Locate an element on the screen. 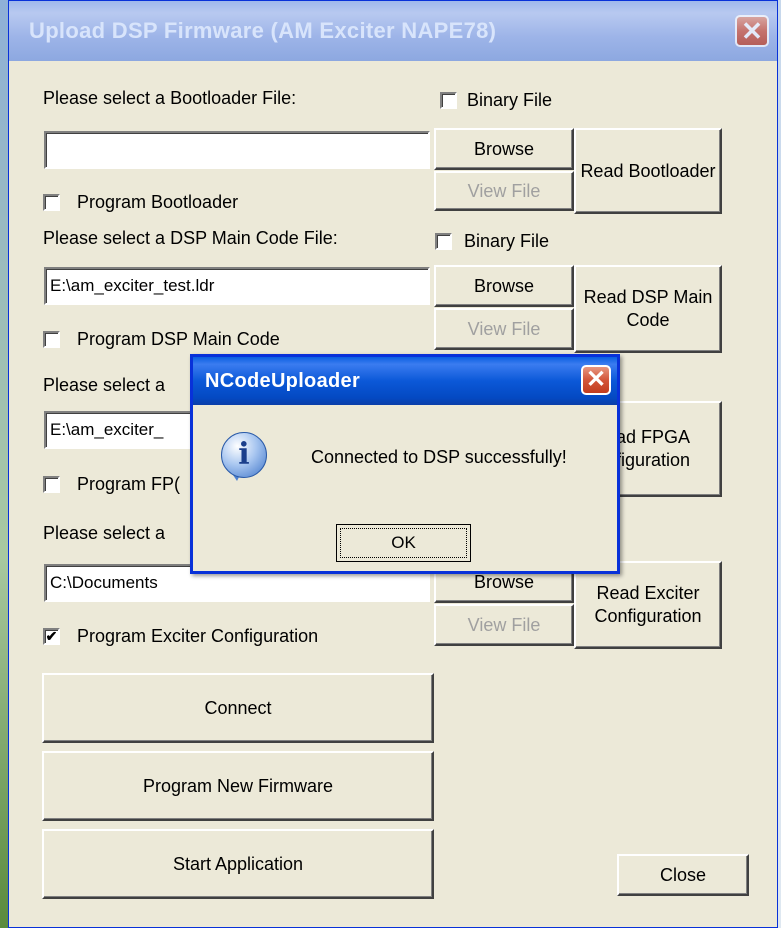 This screenshot has height=928, width=781. bootloader-browse-button: Browse is located at coordinates (504, 149).